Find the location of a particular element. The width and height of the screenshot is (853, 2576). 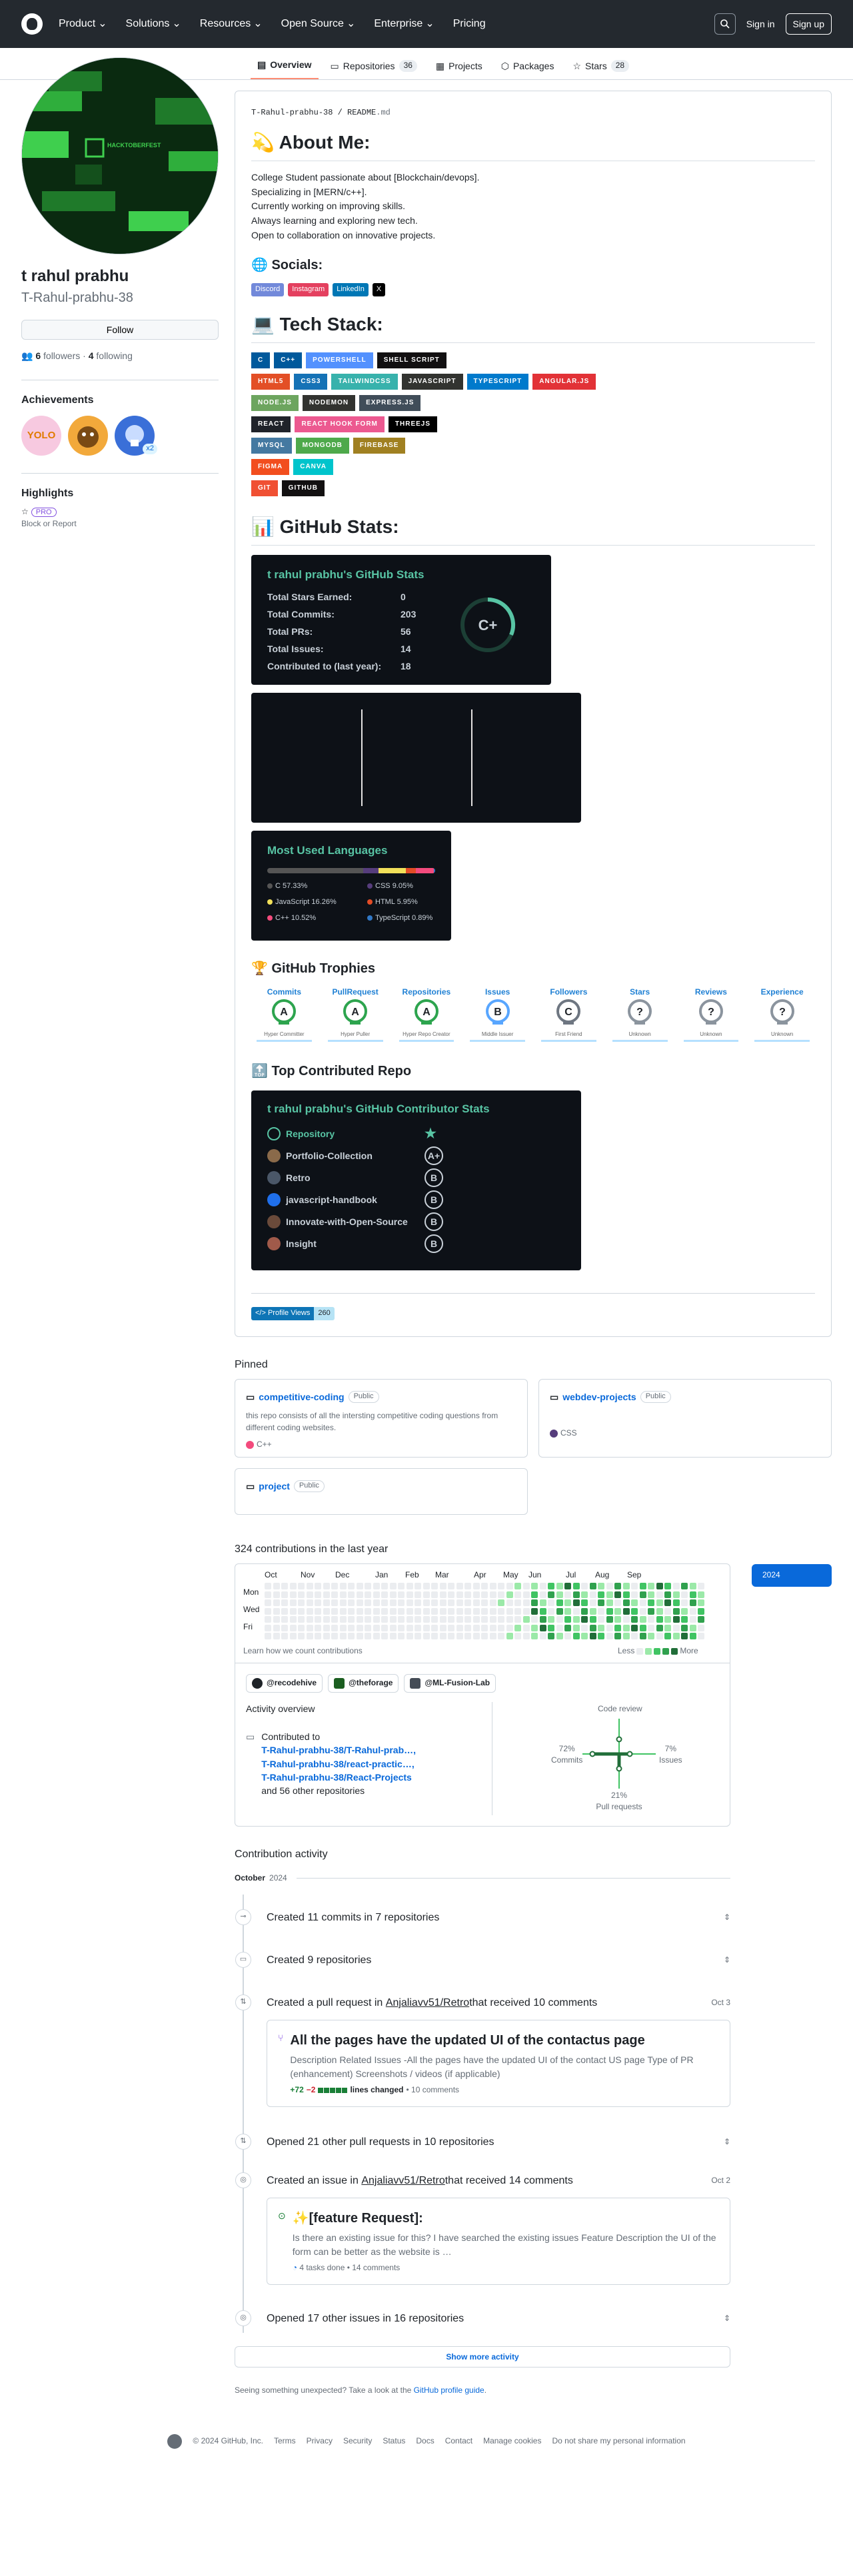

profile-avatar: HACKTOBERFEST is located at coordinates (120, 155).